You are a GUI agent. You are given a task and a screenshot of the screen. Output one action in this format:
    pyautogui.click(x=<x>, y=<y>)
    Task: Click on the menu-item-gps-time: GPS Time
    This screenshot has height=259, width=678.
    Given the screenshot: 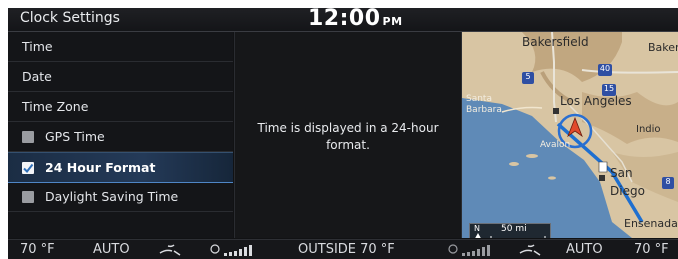 What is the action you would take?
    pyautogui.click(x=120, y=137)
    